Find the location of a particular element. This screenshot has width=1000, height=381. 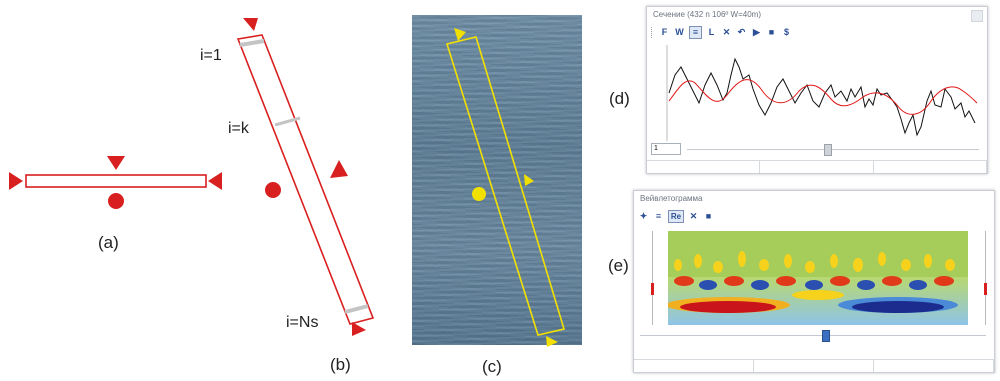

strip-tilted is located at coordinates (305, 177).